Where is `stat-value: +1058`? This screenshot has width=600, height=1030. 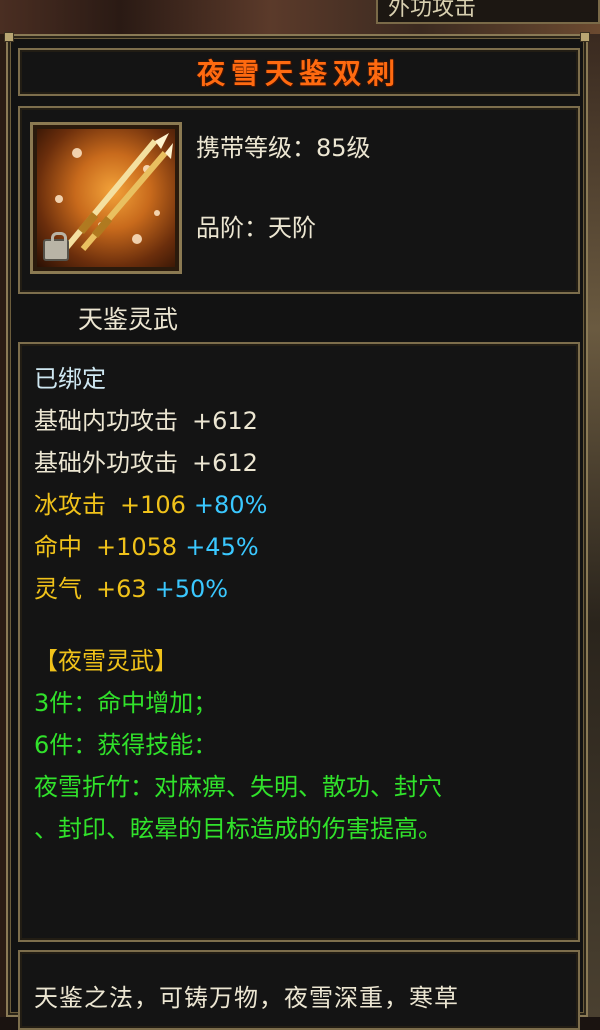
stat-value: +1058 is located at coordinates (137, 547).